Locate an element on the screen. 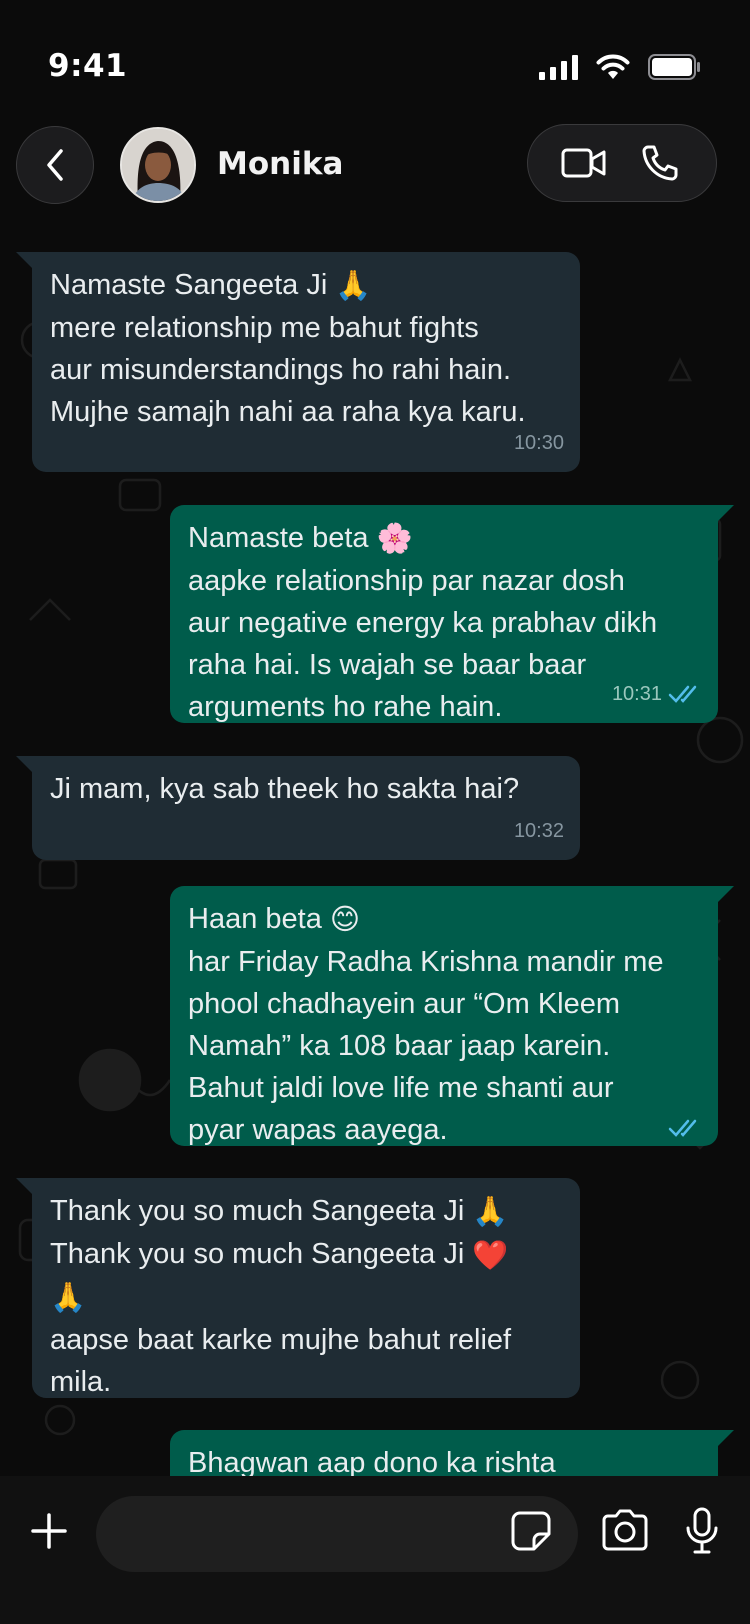 This screenshot has width=750, height=1624. message-text: Ji mam, kya sab theek ho sakta hai? is located at coordinates (285, 789).